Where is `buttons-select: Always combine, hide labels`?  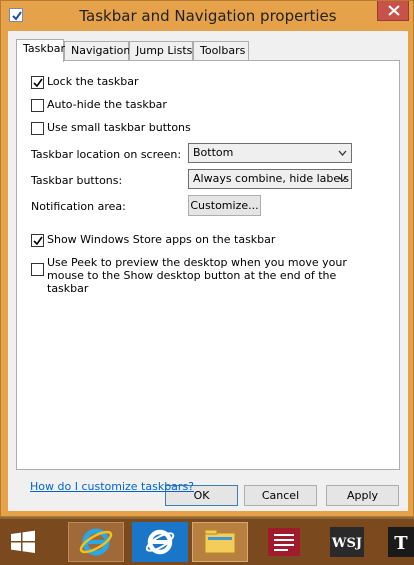
buttons-select: Always combine, hide labels is located at coordinates (270, 179).